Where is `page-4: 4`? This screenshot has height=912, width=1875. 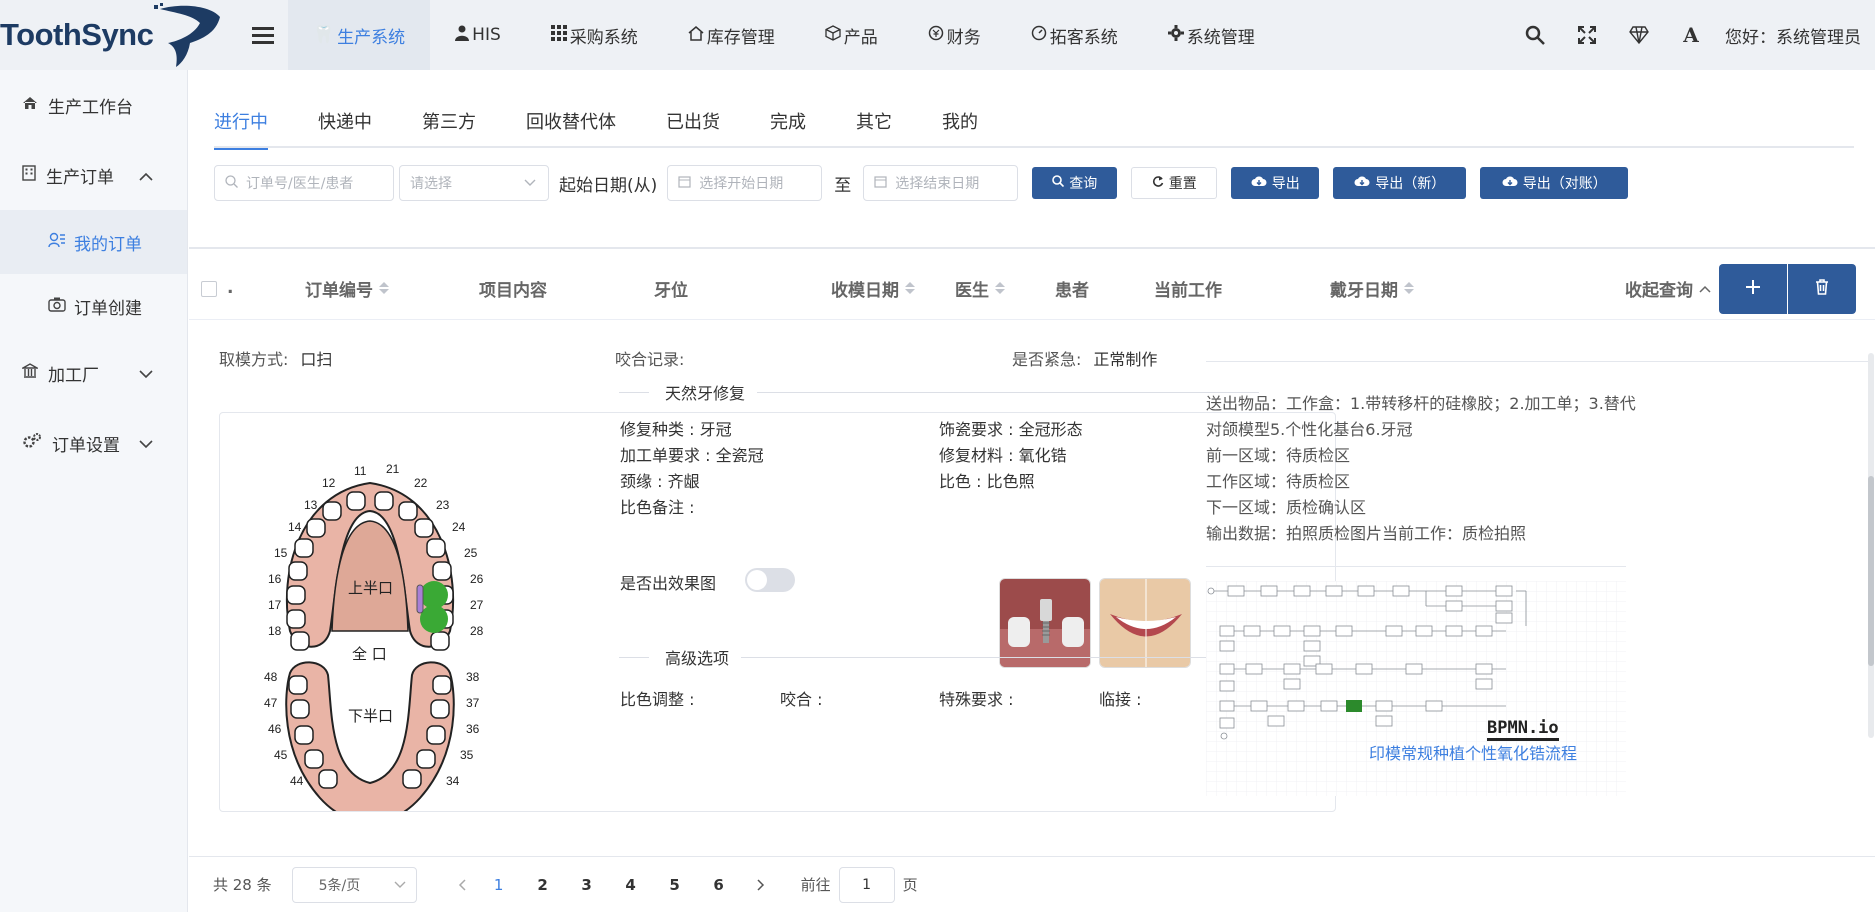 page-4: 4 is located at coordinates (631, 885).